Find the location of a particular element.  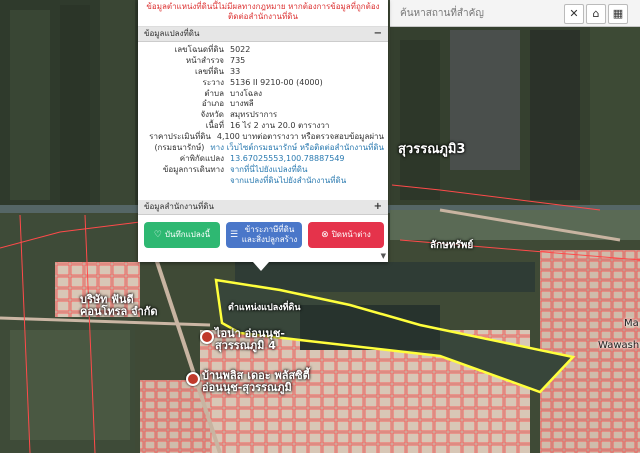

map-pin-village1 is located at coordinates (207, 337).